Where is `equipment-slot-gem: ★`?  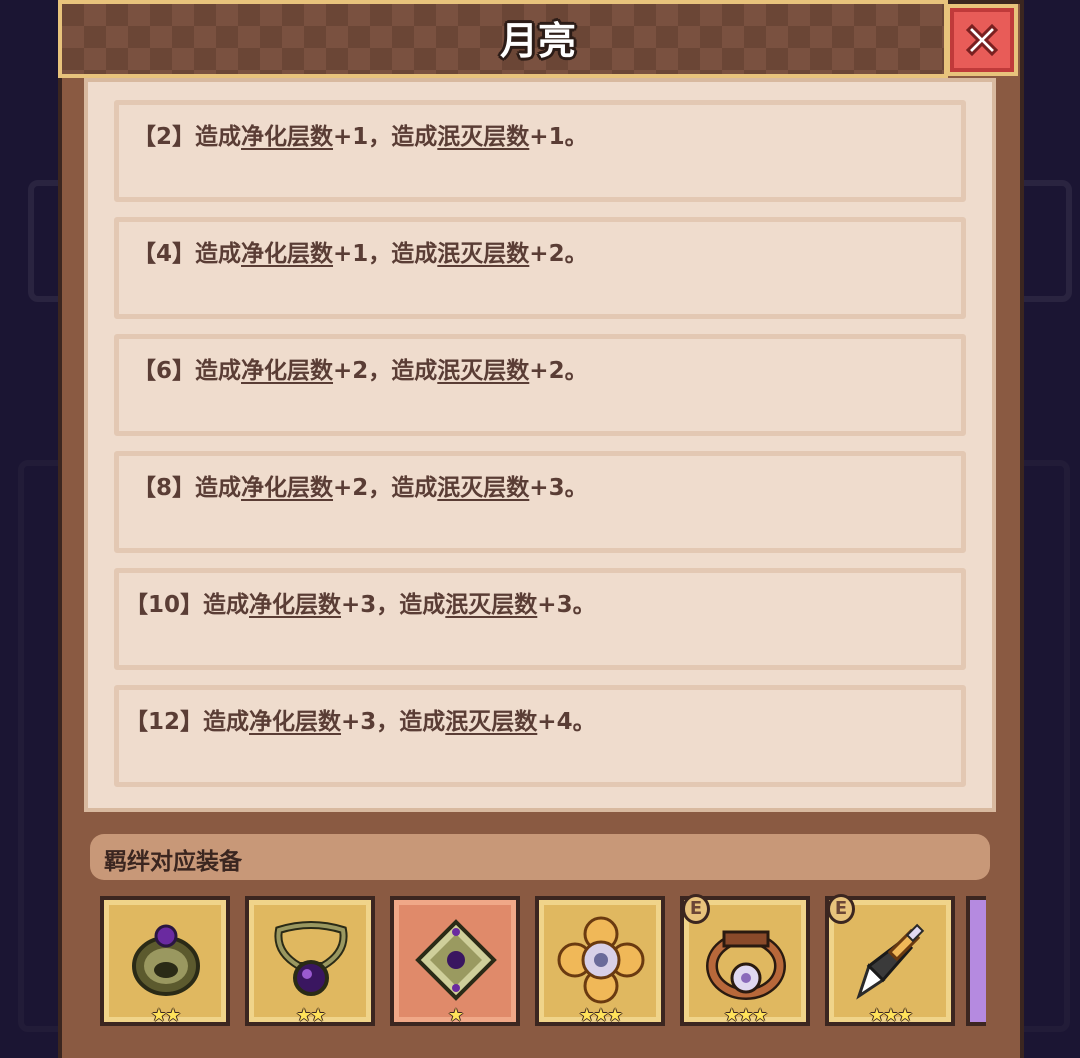
equipment-slot-gem: ★ is located at coordinates (455, 961).